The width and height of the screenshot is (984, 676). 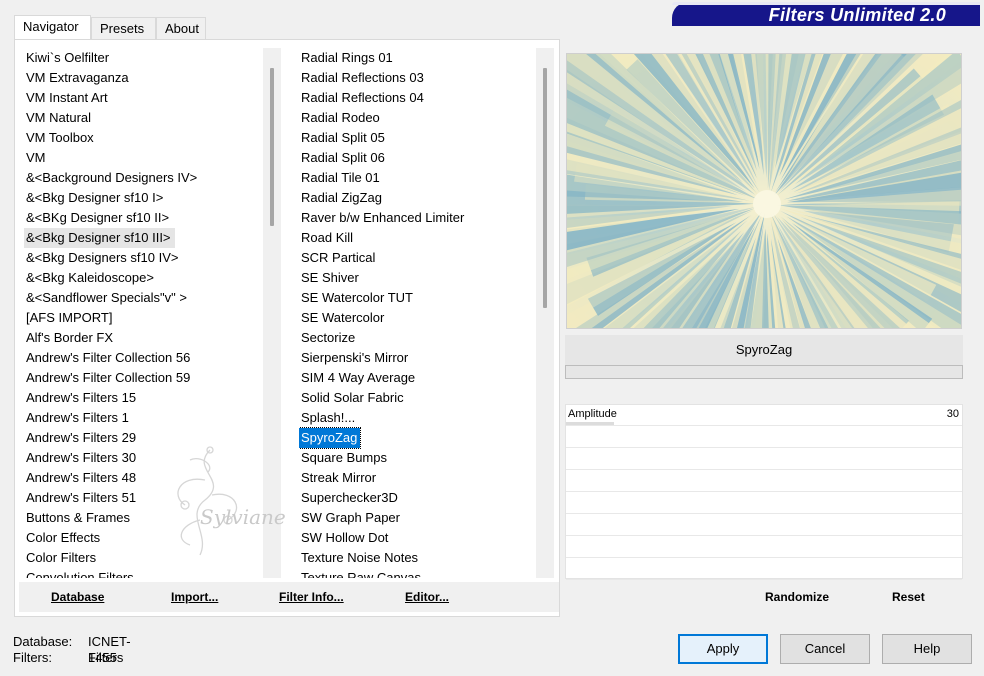 What do you see at coordinates (123, 28) in the screenshot?
I see `tab-presets: Presets` at bounding box center [123, 28].